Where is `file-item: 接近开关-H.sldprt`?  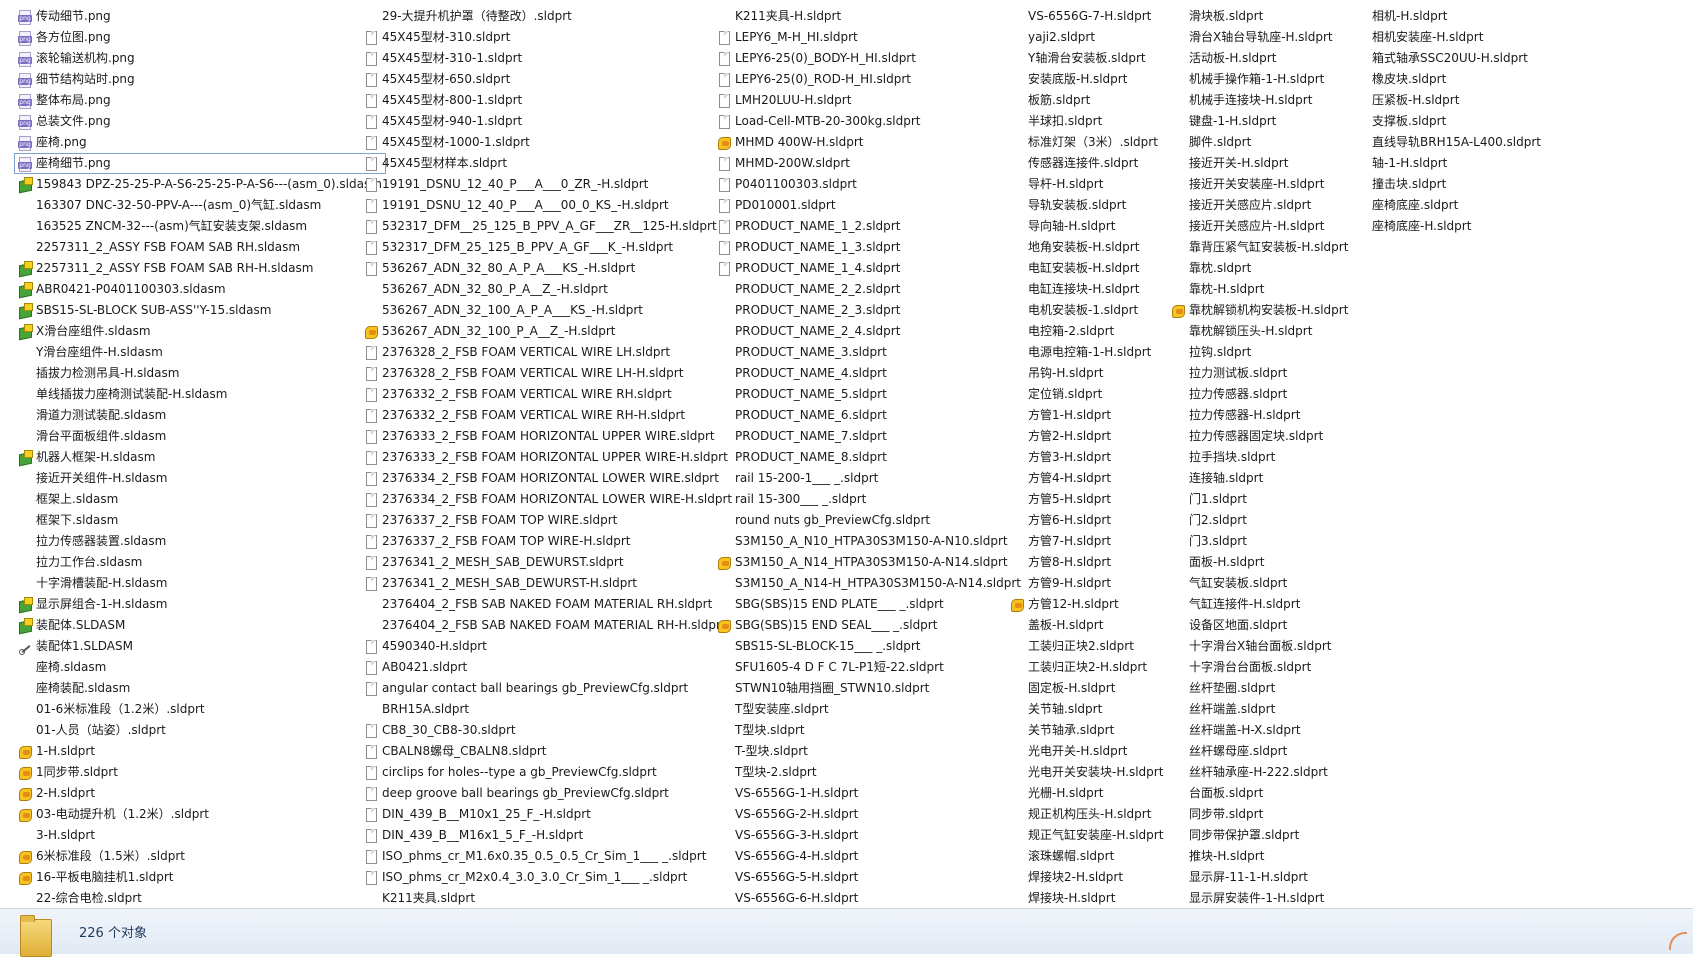 file-item: 接近开关-H.sldprt is located at coordinates (1259, 163).